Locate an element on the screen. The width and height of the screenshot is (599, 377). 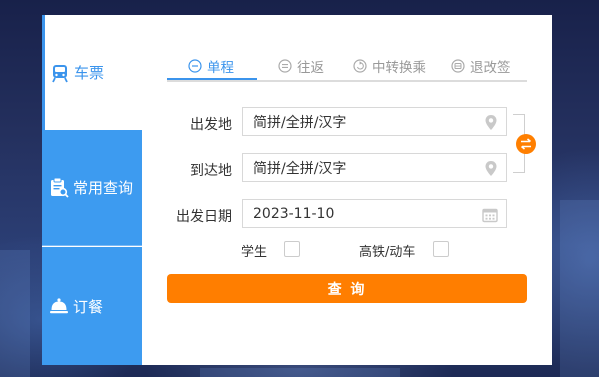
sidebar-item-meal-order: 订餐 is located at coordinates (92, 306).